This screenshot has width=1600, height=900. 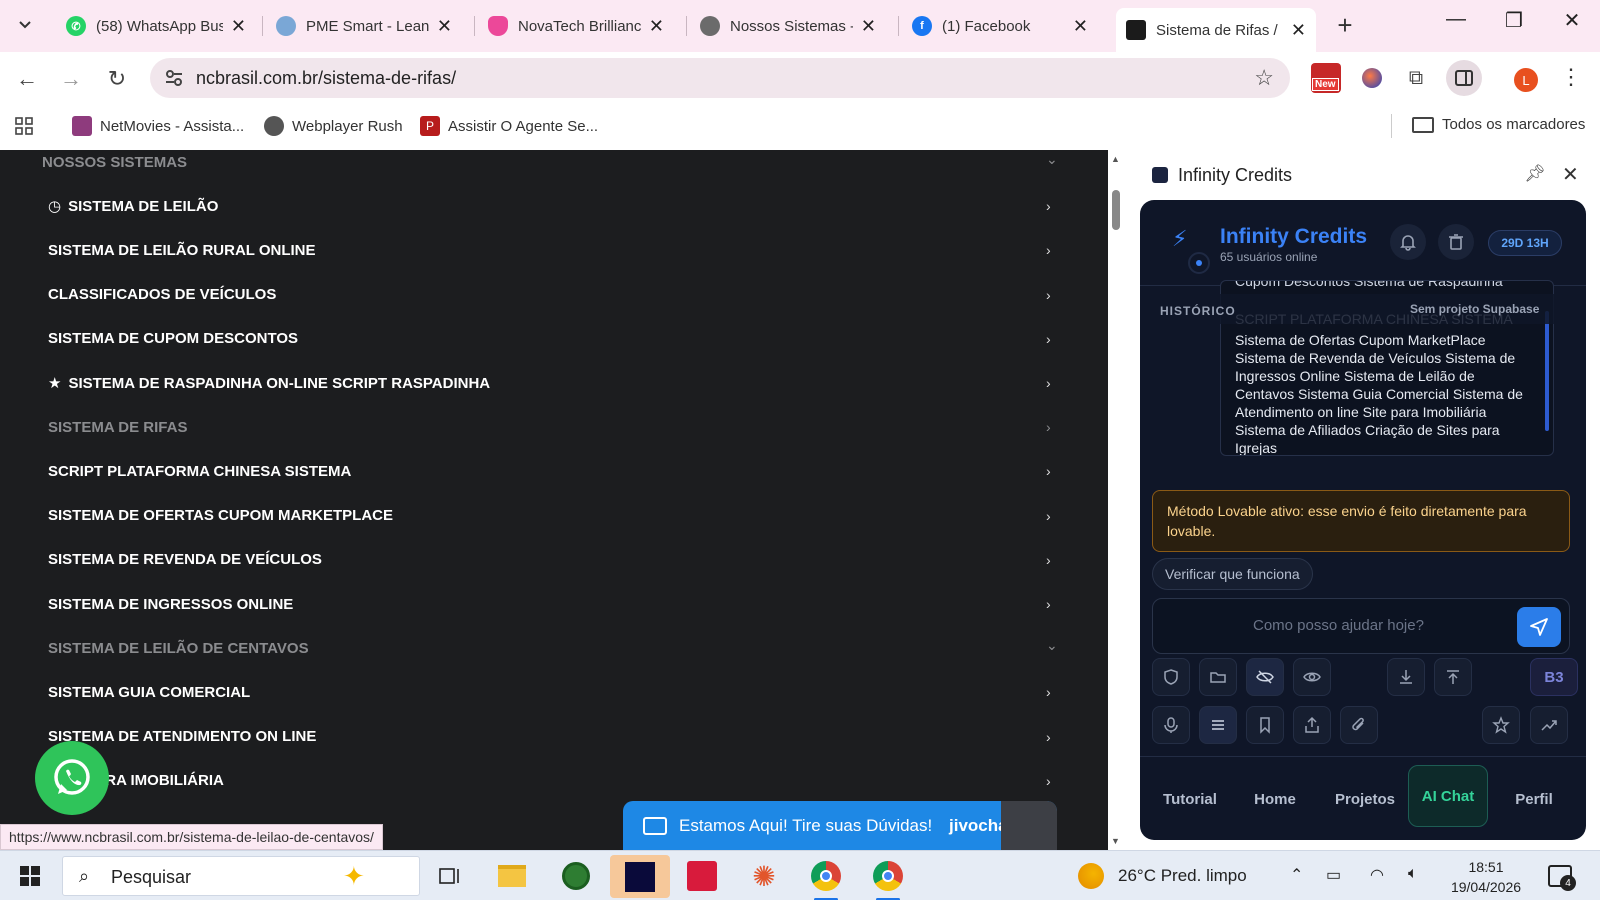 I want to click on profile-avatar: L, so click(x=1526, y=80).